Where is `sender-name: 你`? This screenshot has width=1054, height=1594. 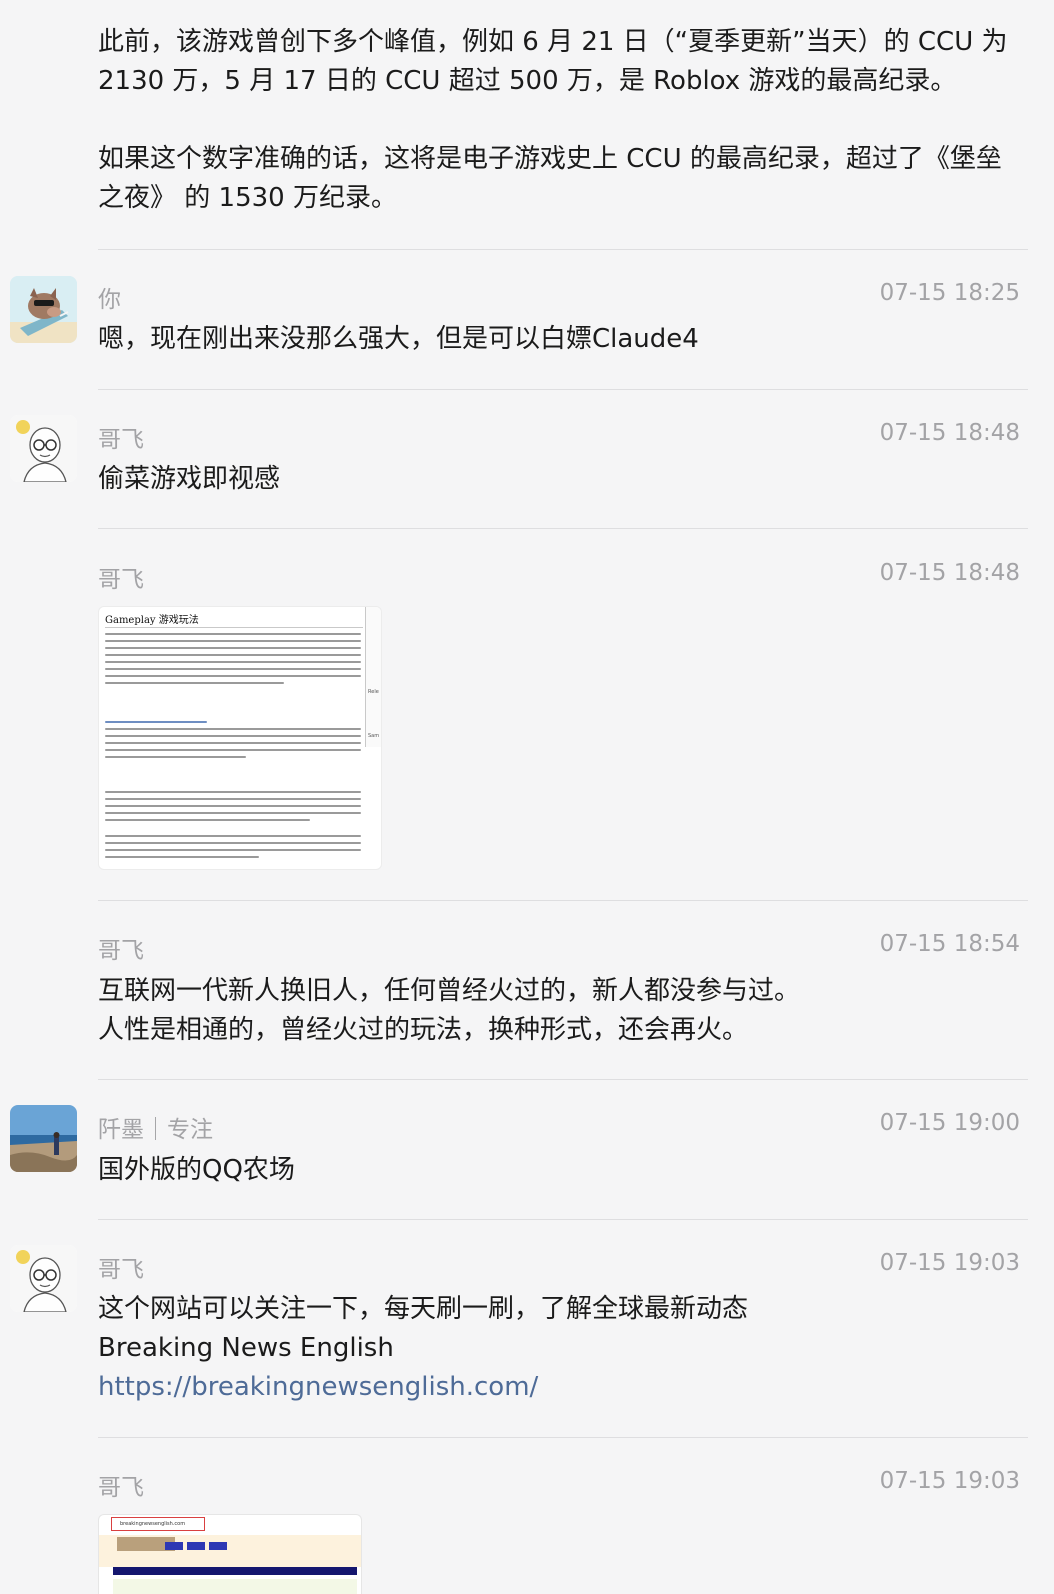 sender-name: 你 is located at coordinates (109, 300).